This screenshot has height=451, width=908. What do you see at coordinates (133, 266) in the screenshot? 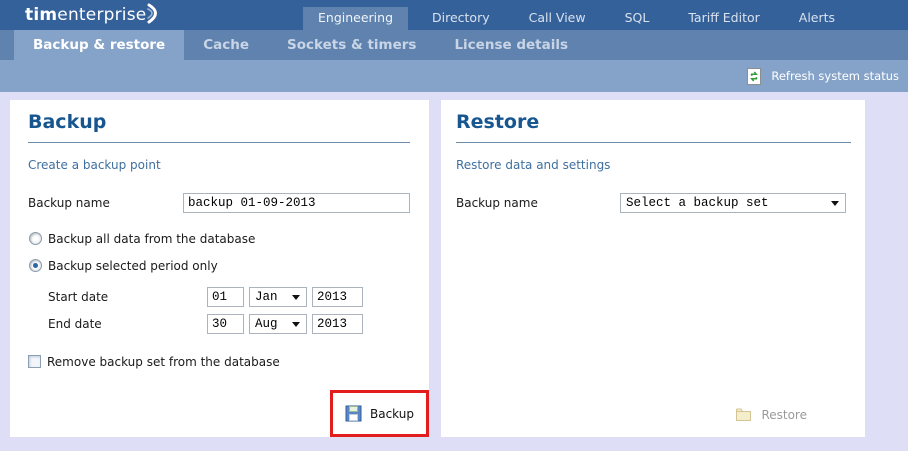
I see `radio-backup-selected-period-label: Backup selected period only` at bounding box center [133, 266].